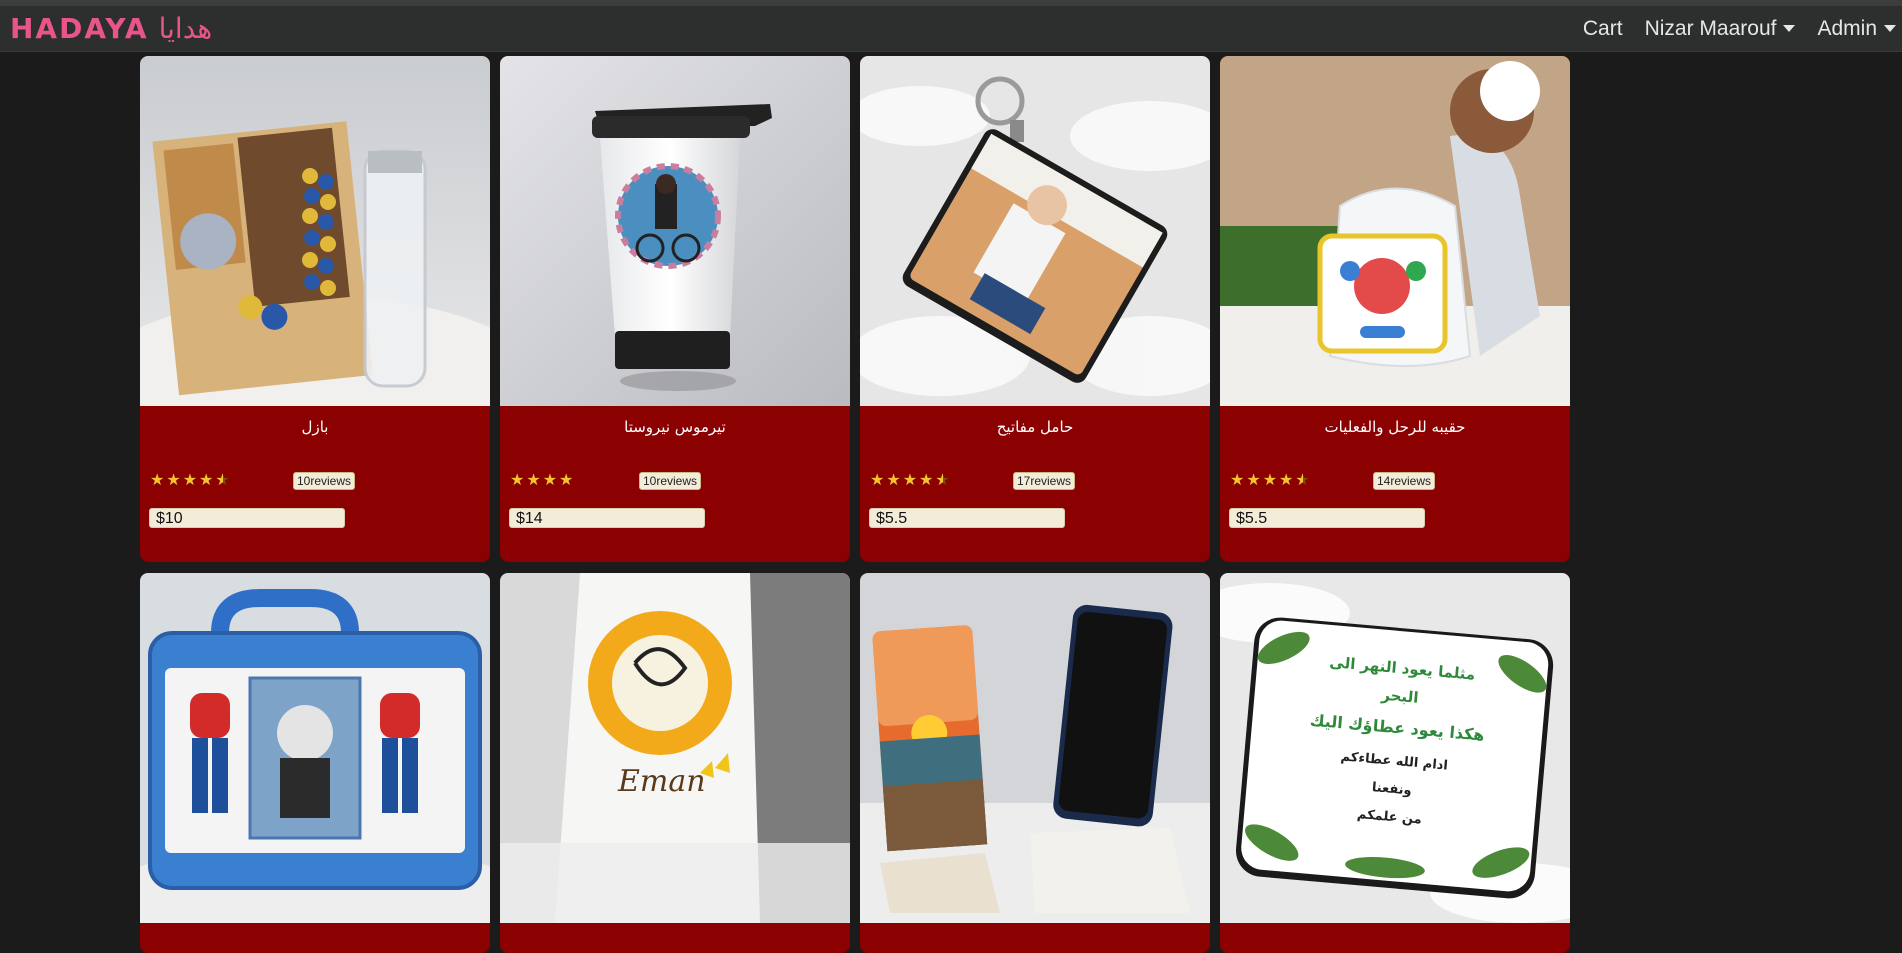 The image size is (1902, 953). Describe the element at coordinates (247, 518) in the screenshot. I see `product-price: $10` at that location.